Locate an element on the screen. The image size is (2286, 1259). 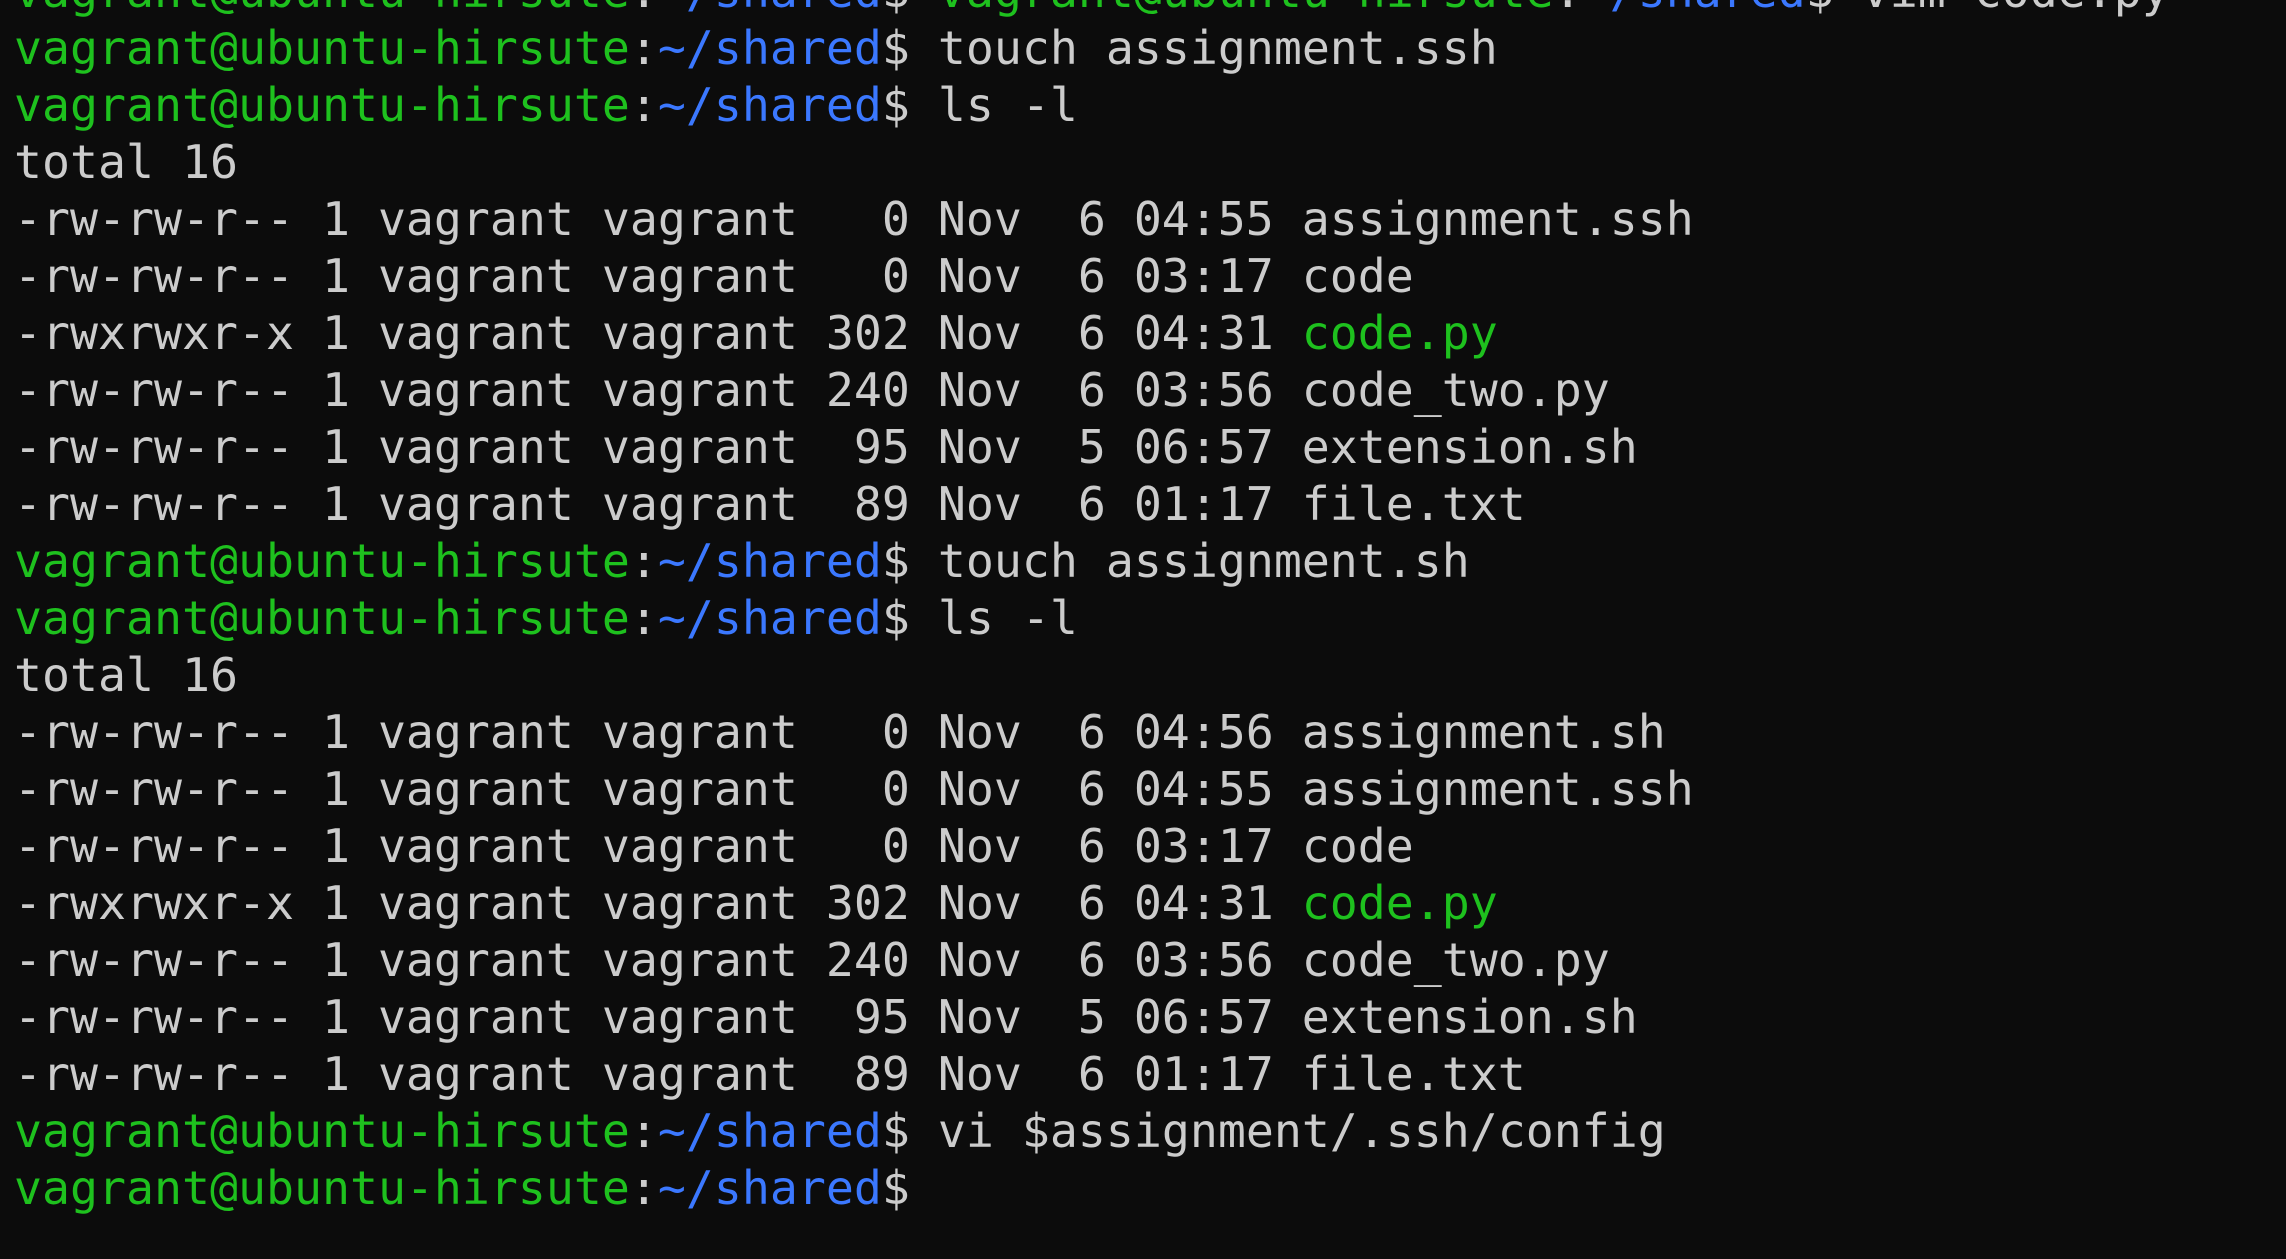
file-name: assignment.sh is located at coordinates (1483, 732).